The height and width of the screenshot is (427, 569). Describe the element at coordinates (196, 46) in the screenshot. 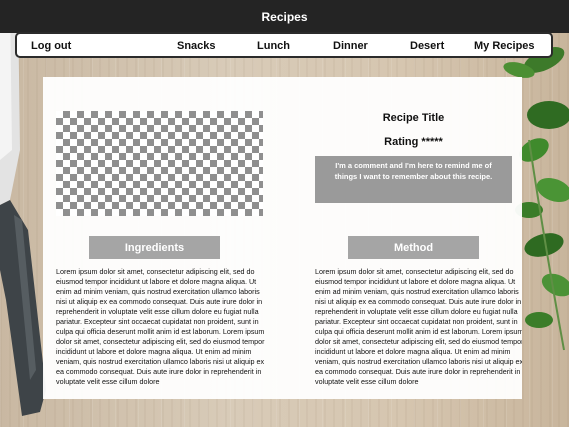

I see `nav-item-snacks: Snacks` at that location.